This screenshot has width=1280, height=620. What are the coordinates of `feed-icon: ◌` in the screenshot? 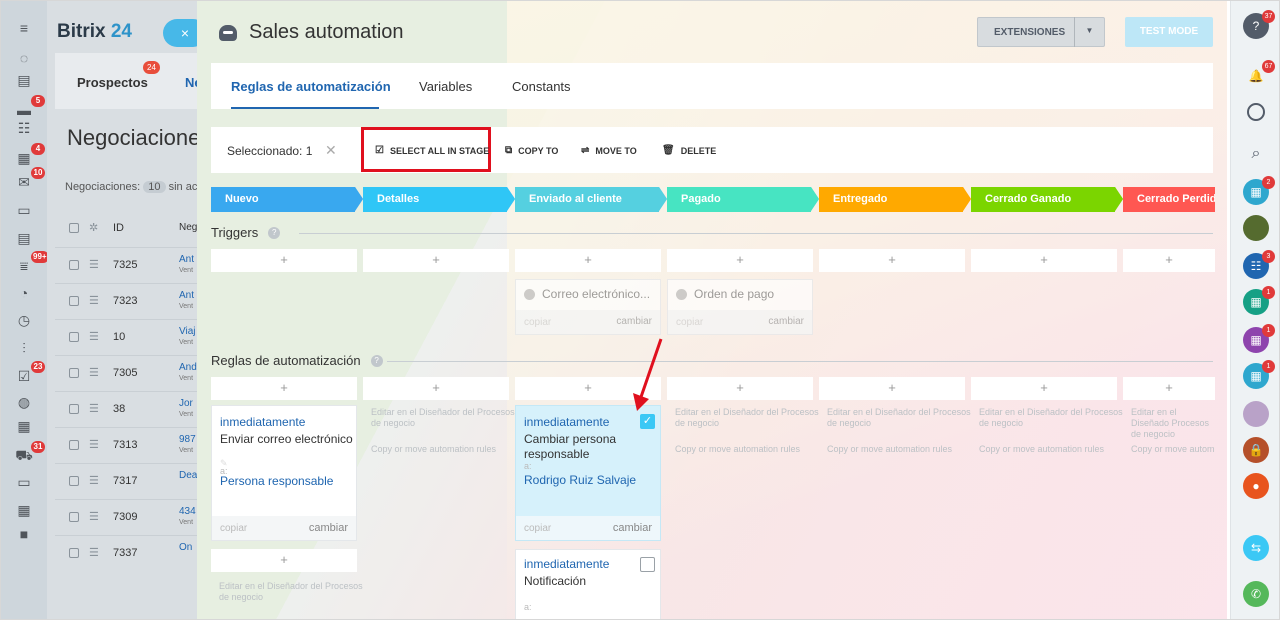 It's located at (24, 58).